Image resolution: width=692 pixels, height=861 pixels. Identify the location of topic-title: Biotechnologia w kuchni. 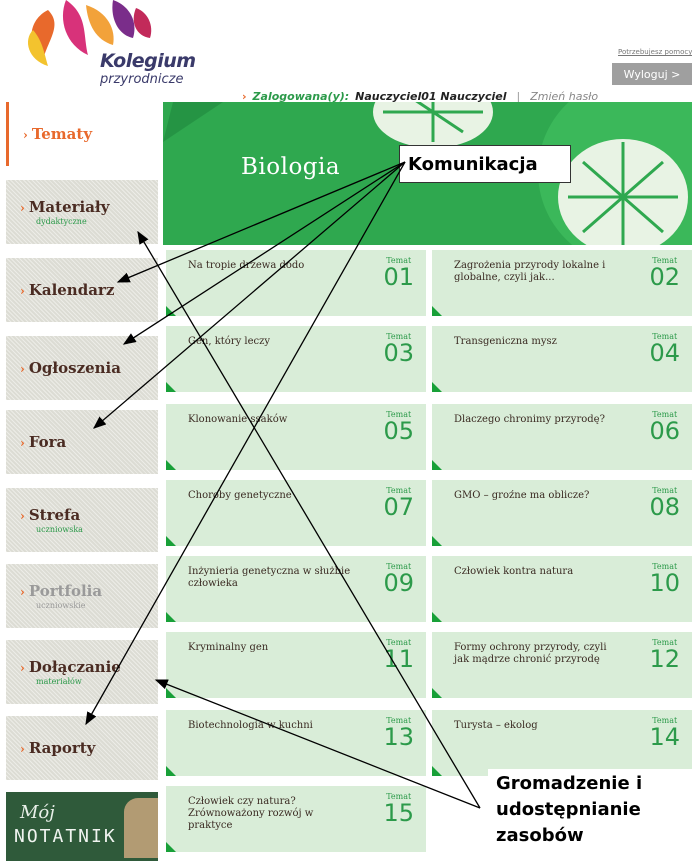
(250, 725).